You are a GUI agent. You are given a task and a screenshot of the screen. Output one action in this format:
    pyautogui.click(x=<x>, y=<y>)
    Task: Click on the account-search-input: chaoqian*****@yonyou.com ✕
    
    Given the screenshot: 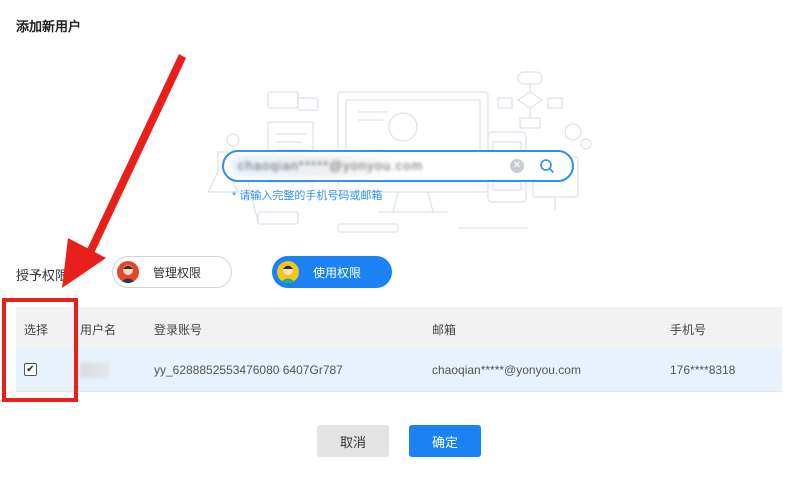 What is the action you would take?
    pyautogui.click(x=398, y=166)
    